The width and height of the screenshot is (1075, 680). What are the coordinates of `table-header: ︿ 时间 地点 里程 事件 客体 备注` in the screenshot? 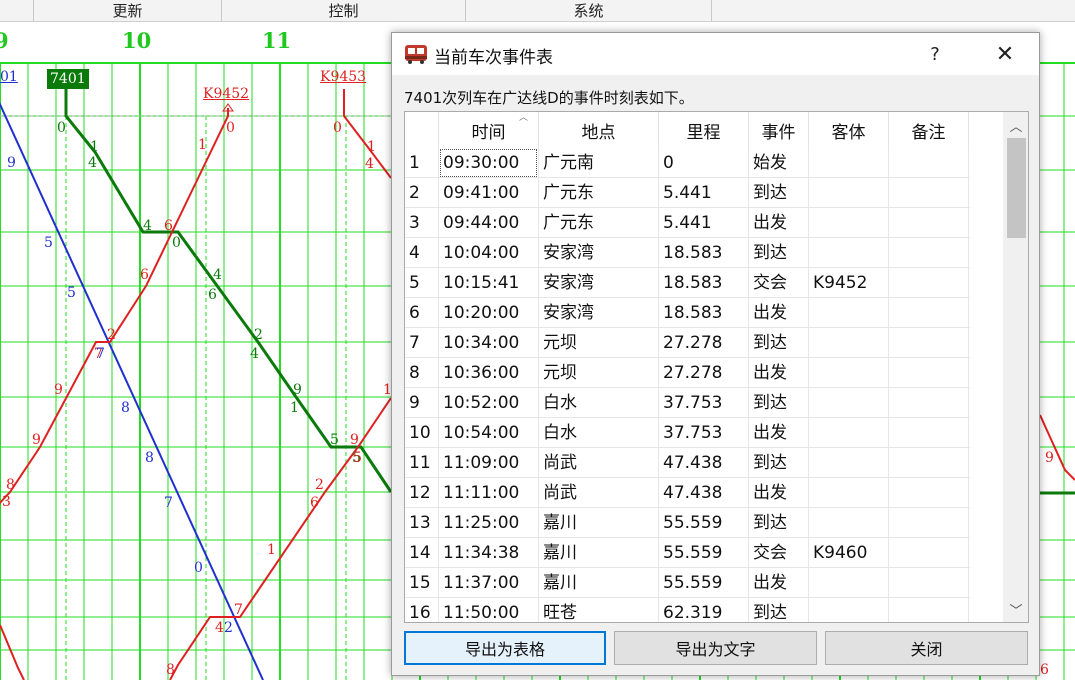 It's located at (705, 130).